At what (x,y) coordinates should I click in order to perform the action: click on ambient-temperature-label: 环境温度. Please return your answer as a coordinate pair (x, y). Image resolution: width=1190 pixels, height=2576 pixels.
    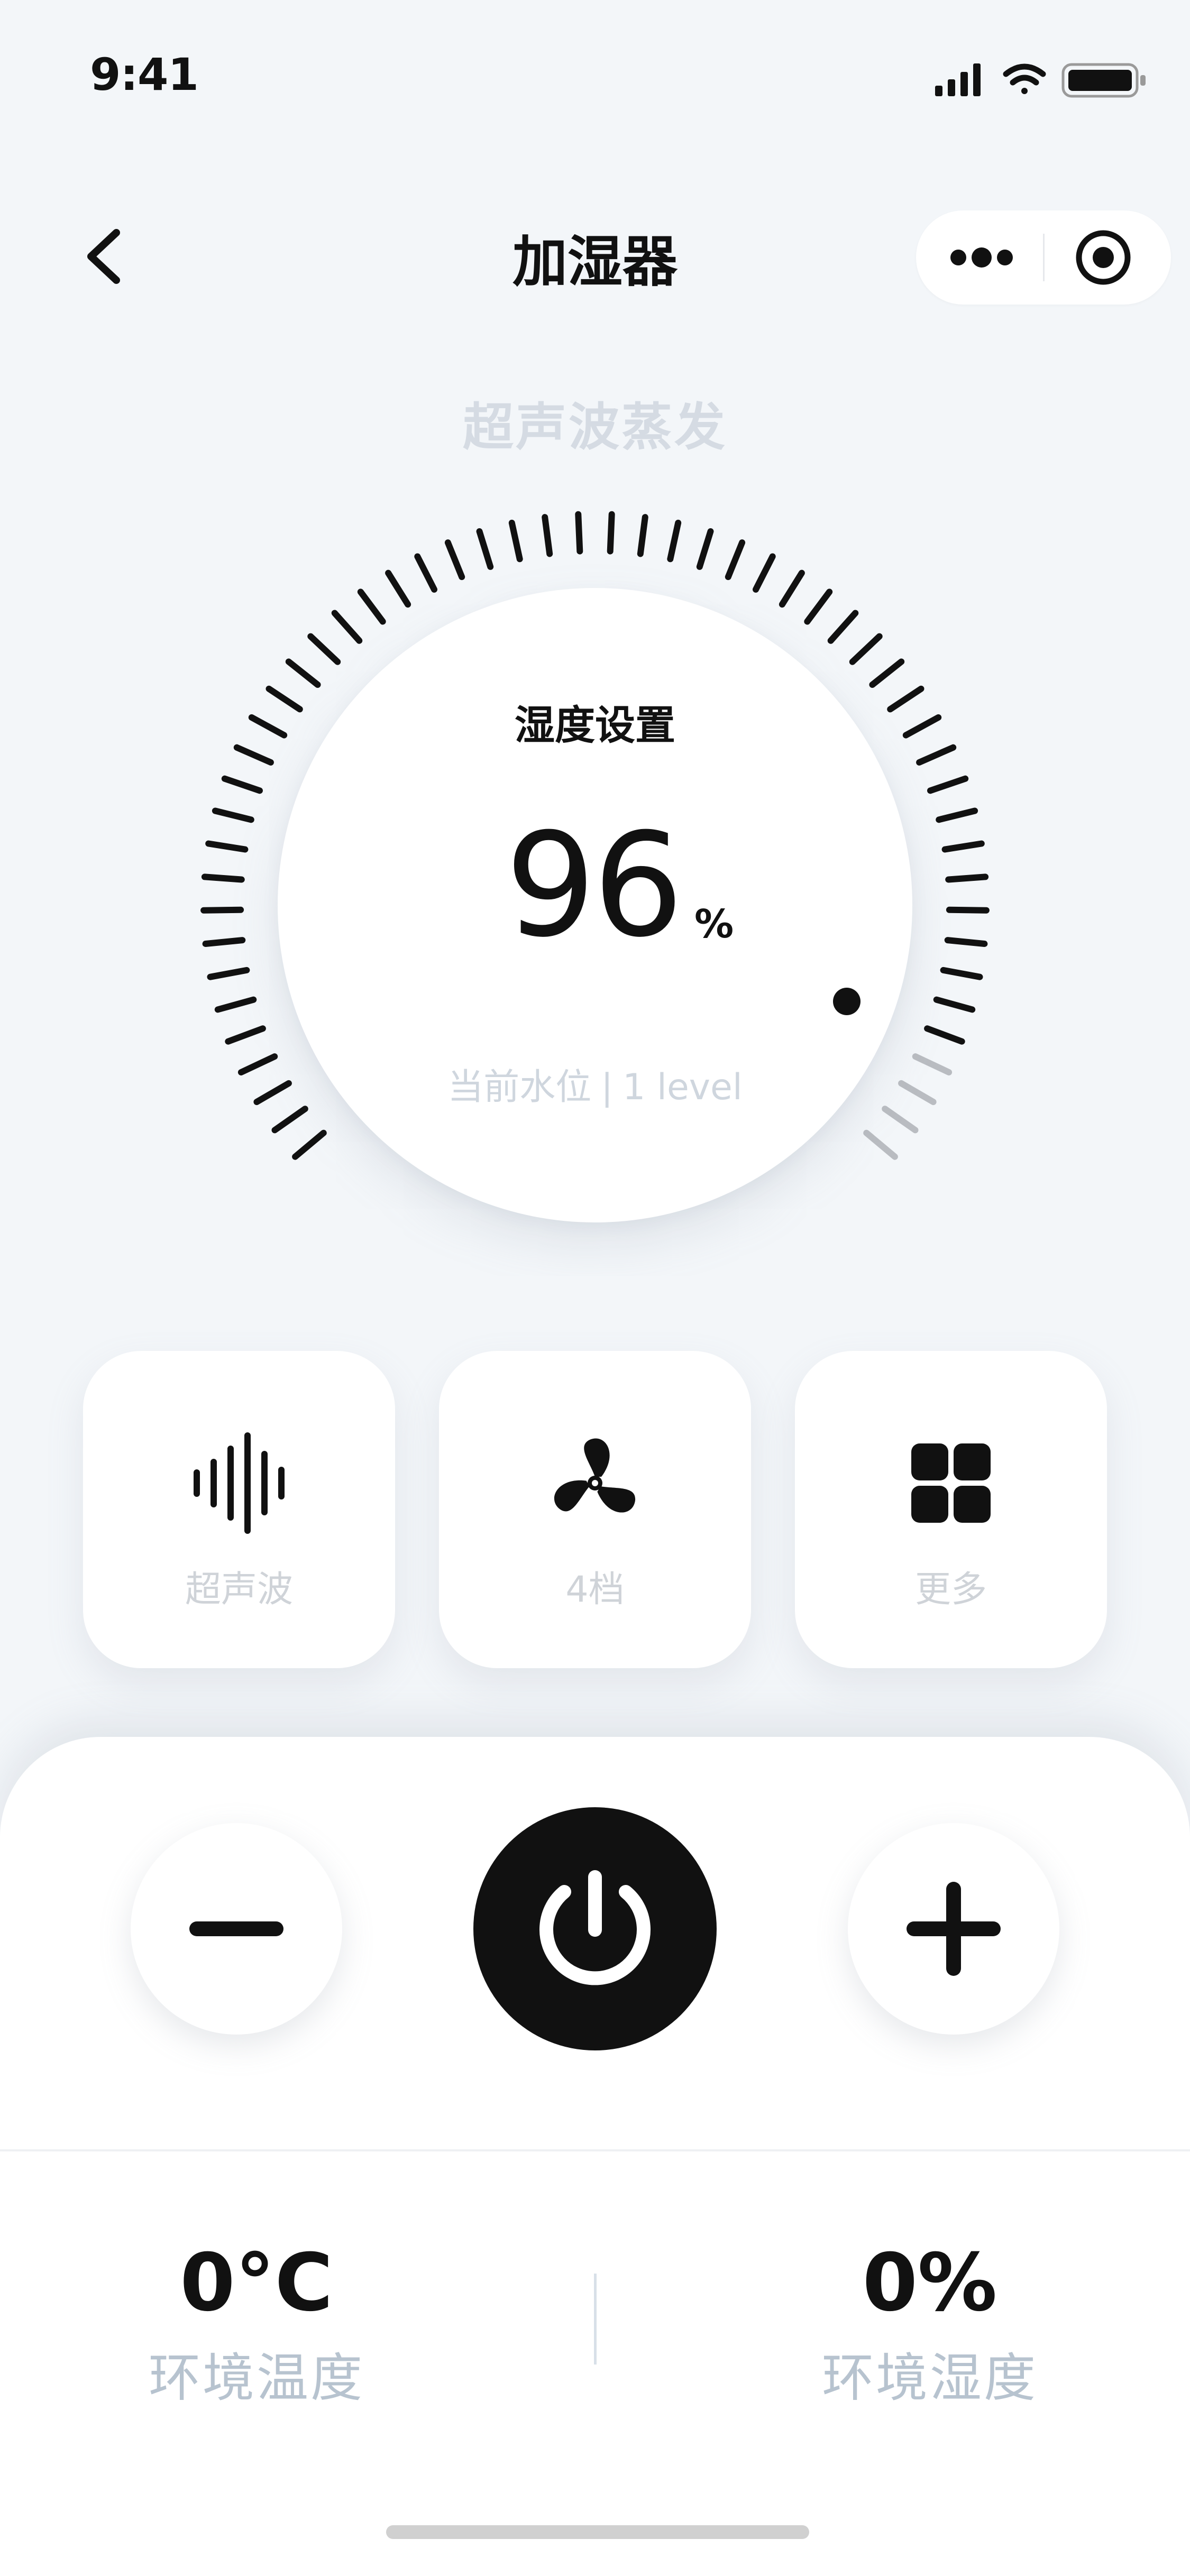
    Looking at the image, I should click on (256, 2378).